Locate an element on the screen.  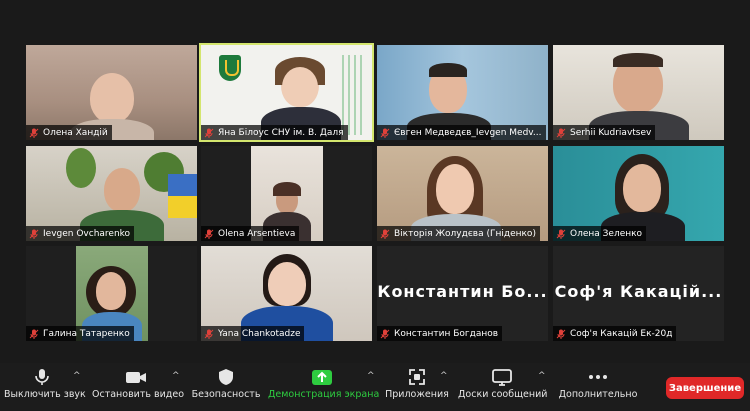
participant-tile: Olena Arsentieva is located at coordinates (286, 193).